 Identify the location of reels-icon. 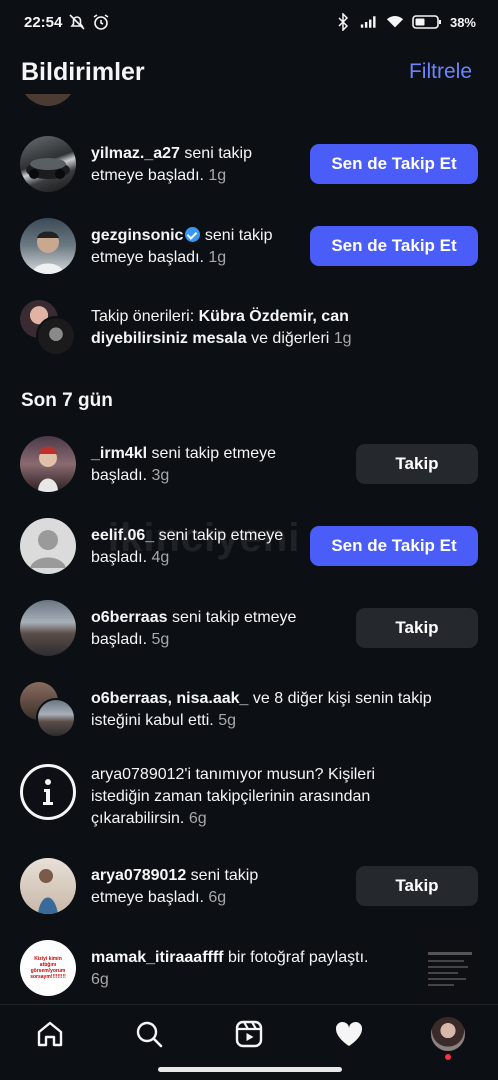
(249, 1034).